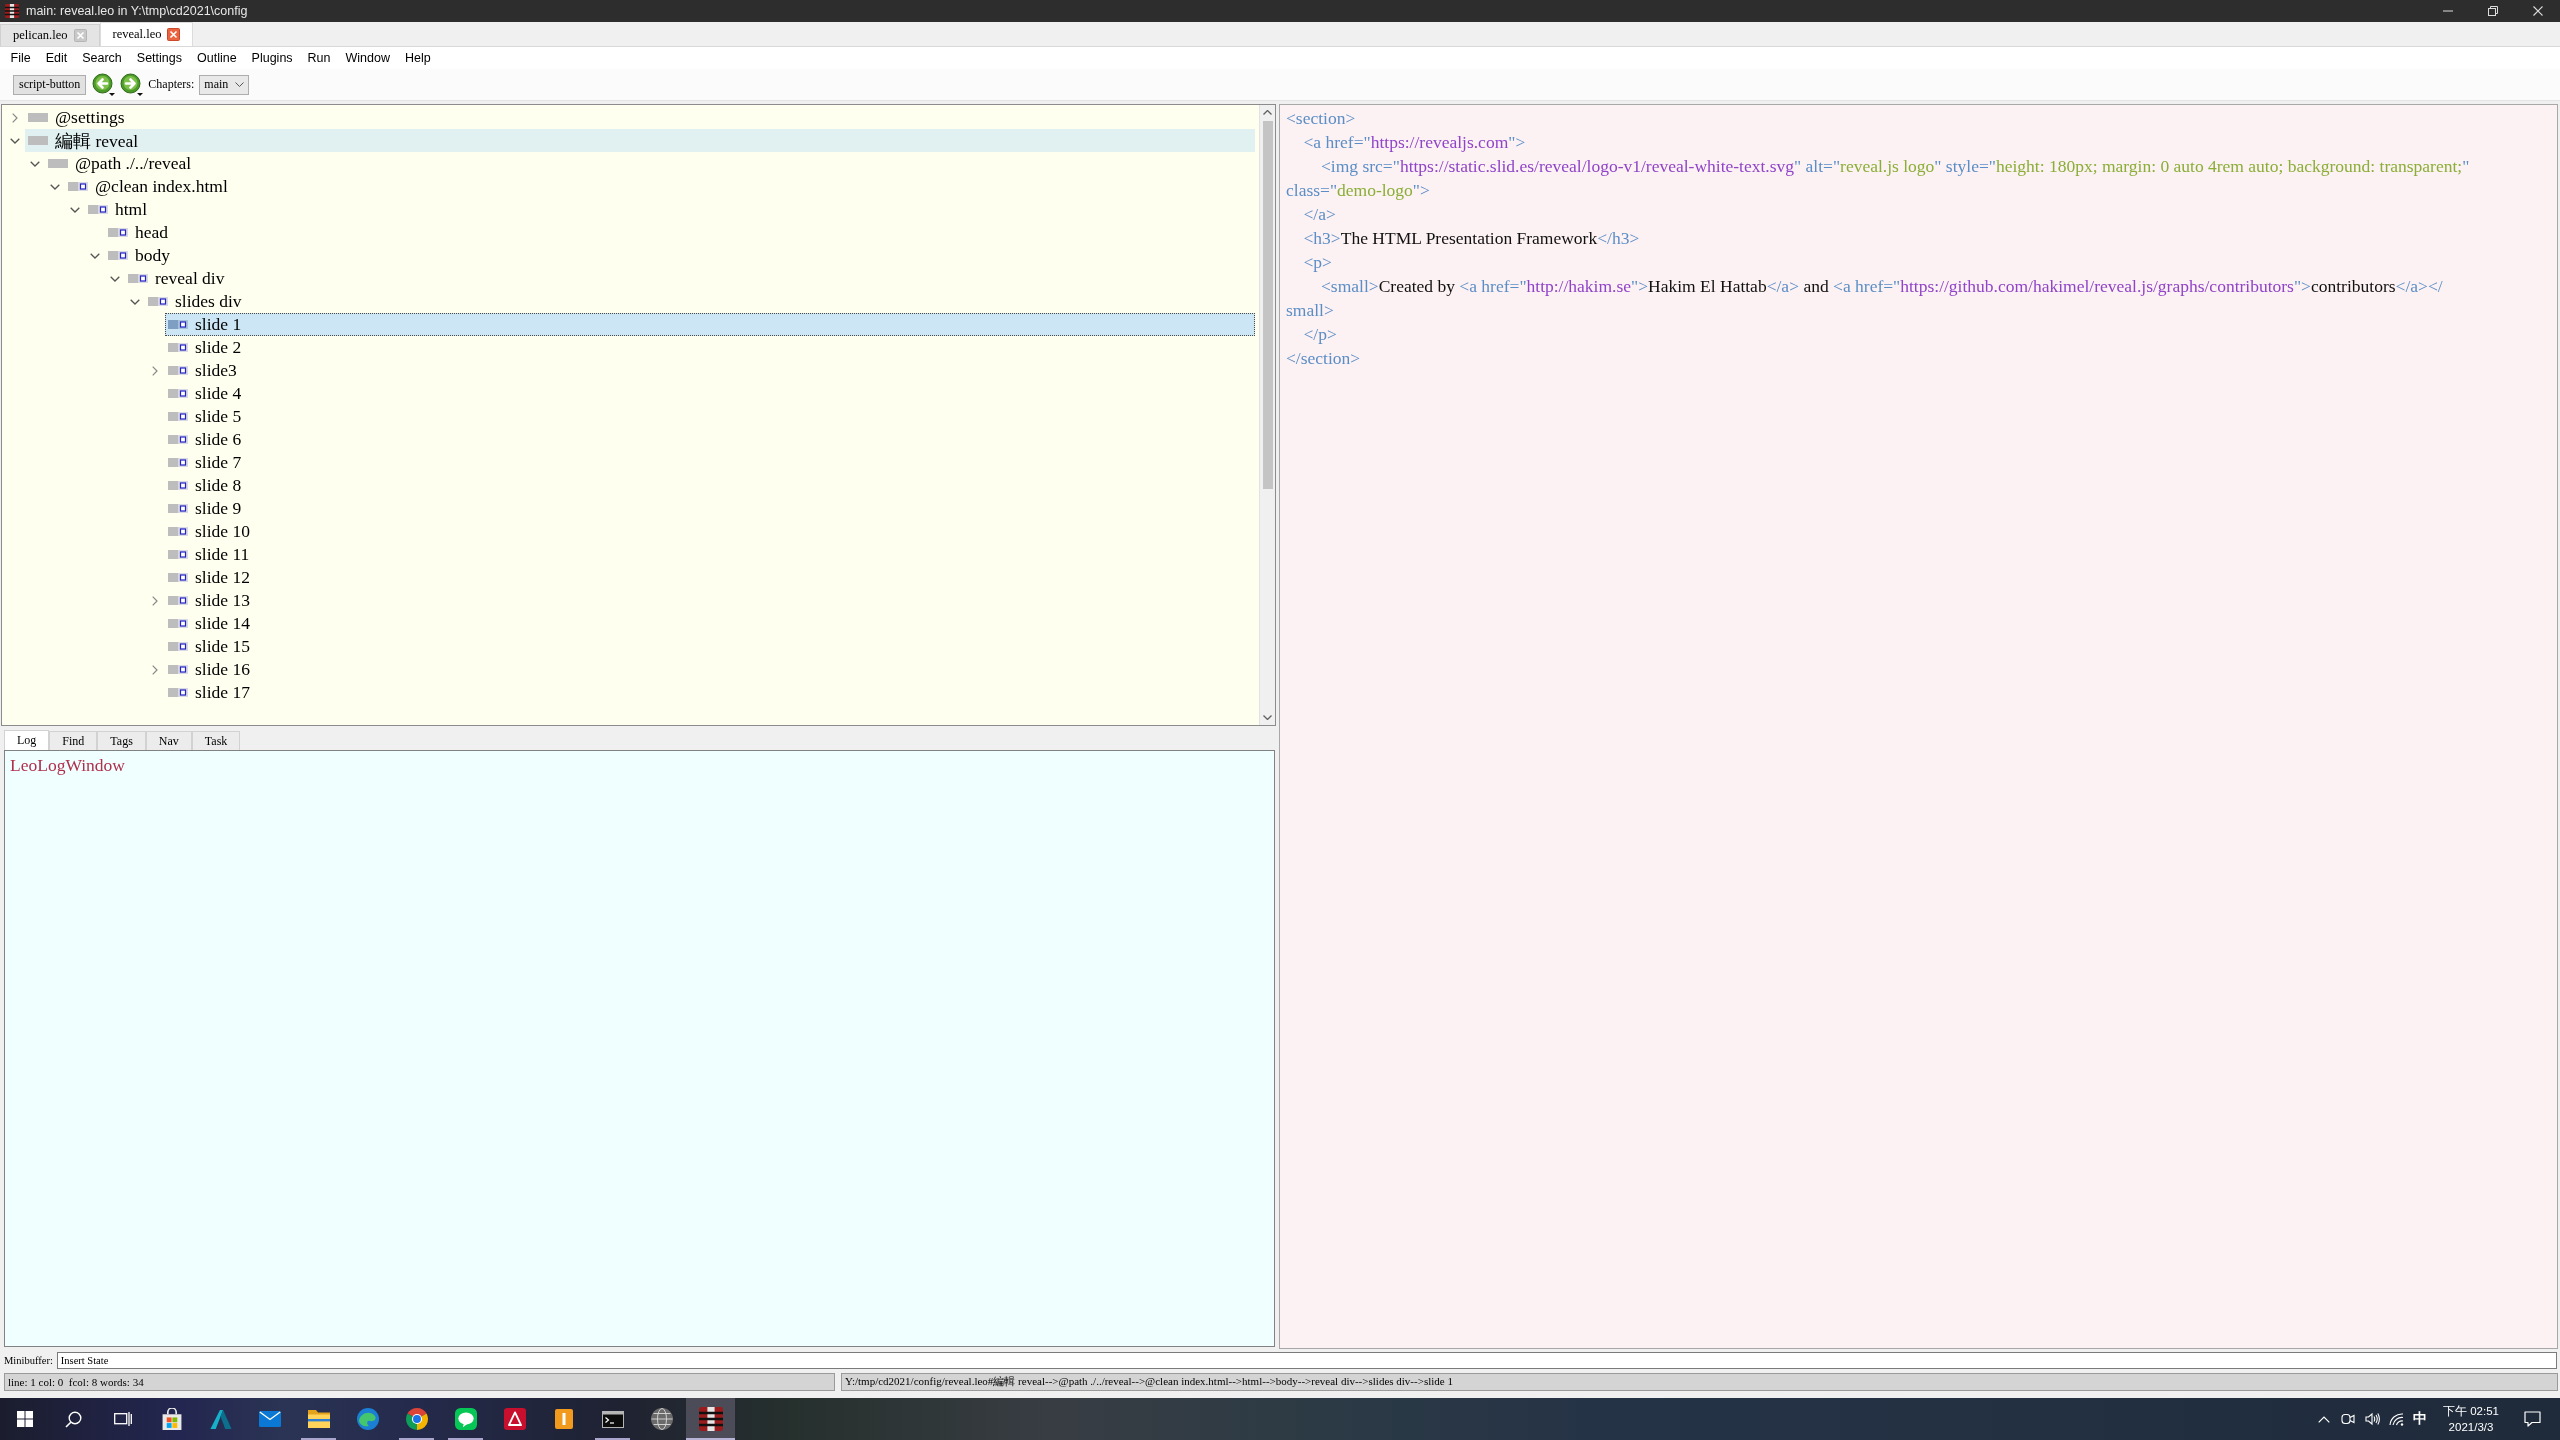  Describe the element at coordinates (272, 58) in the screenshot. I see `menu-item: Plugins` at that location.